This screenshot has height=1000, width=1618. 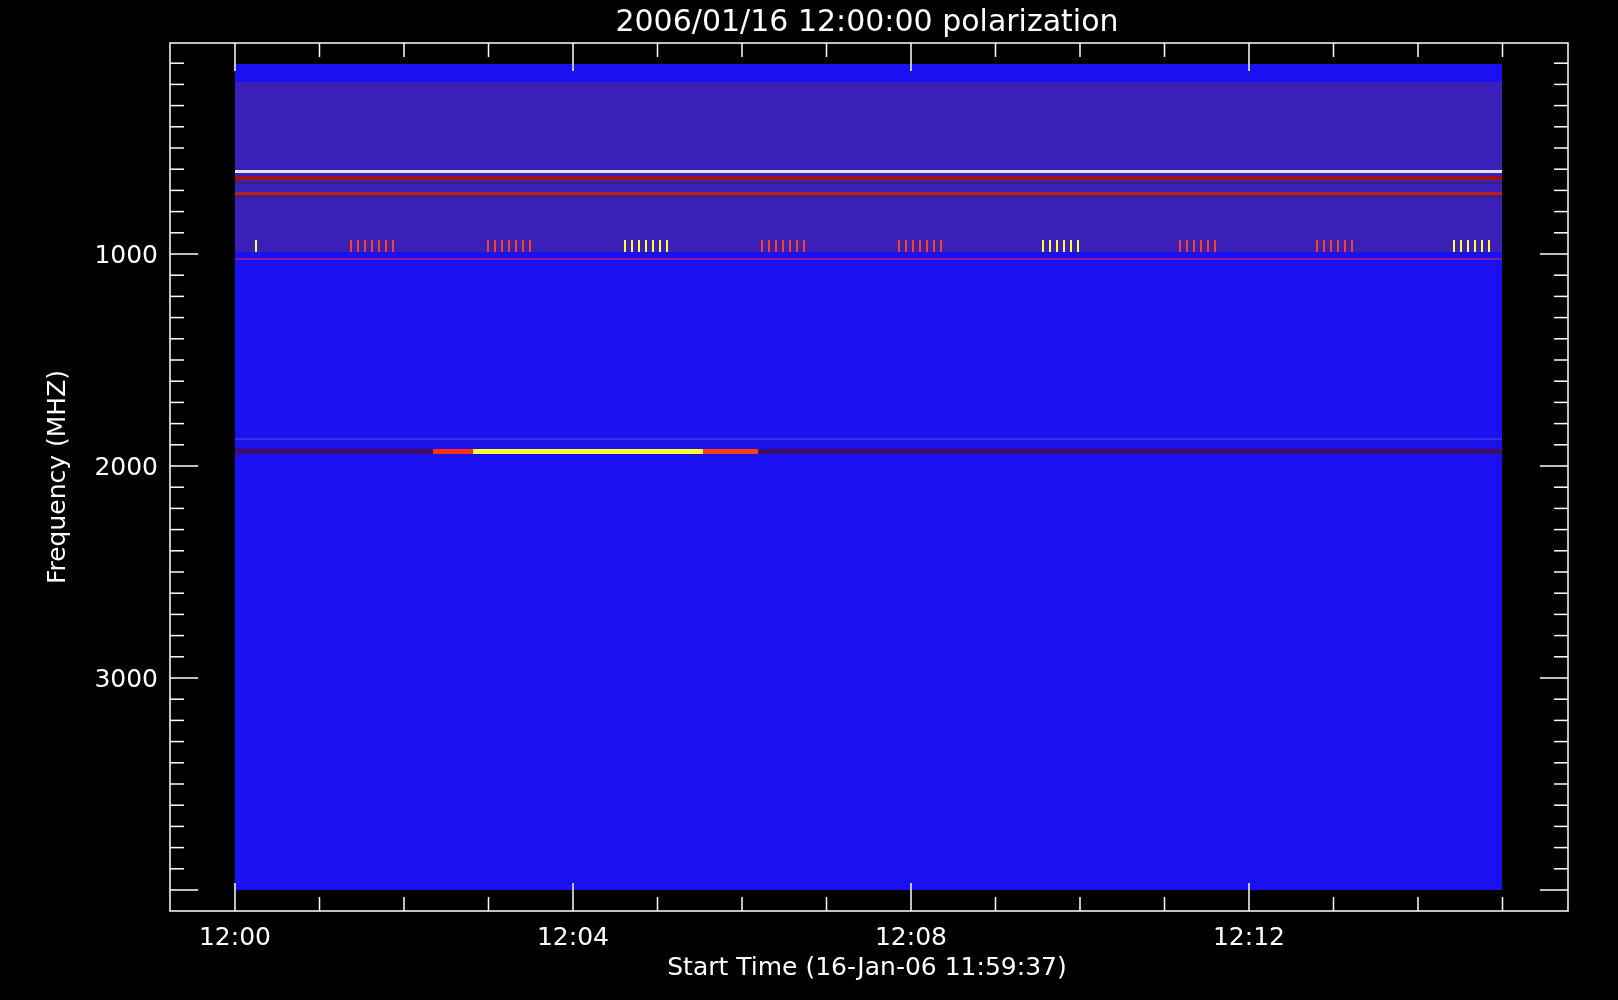 I want to click on y-tick-label: 3000, so click(x=126, y=678).